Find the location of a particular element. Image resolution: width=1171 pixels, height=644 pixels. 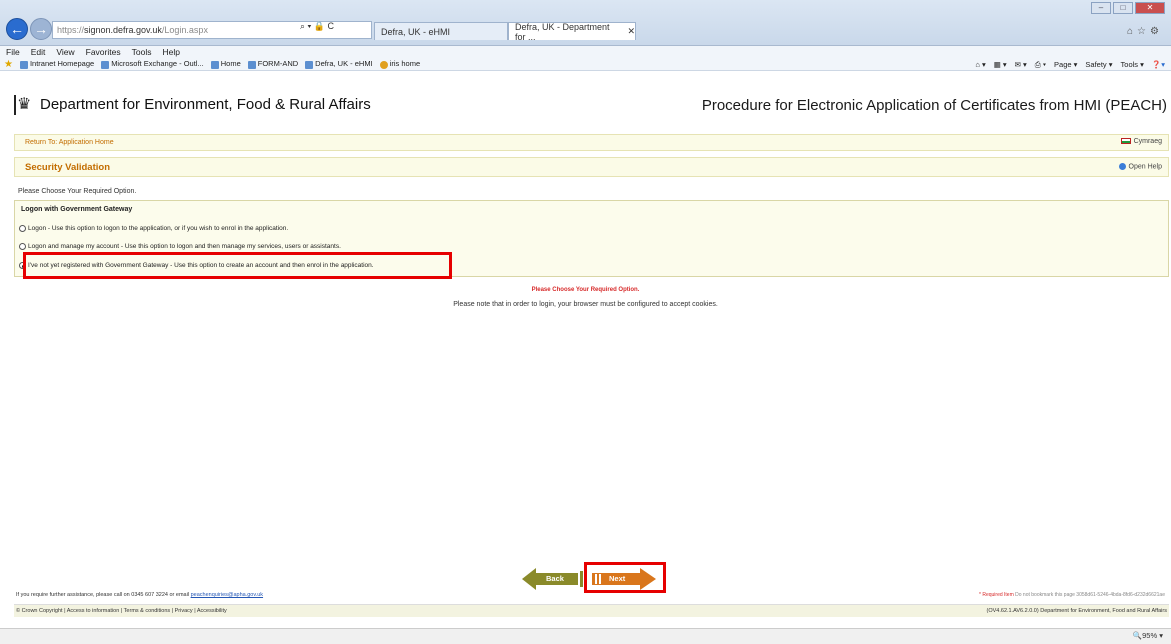

menu-bar: File Edit View Favorites Tools Help is located at coordinates (585, 52).